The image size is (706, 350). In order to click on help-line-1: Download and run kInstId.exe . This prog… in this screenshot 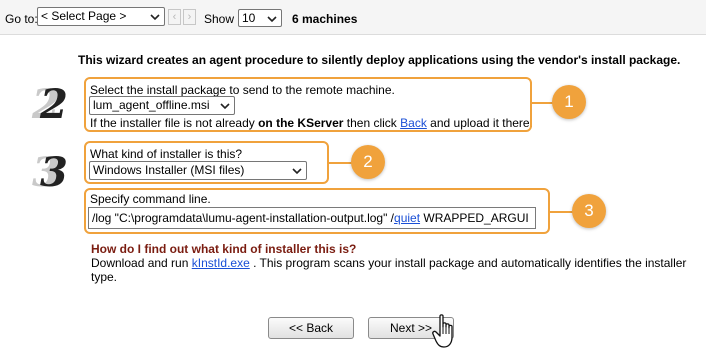, I will do `click(389, 263)`.